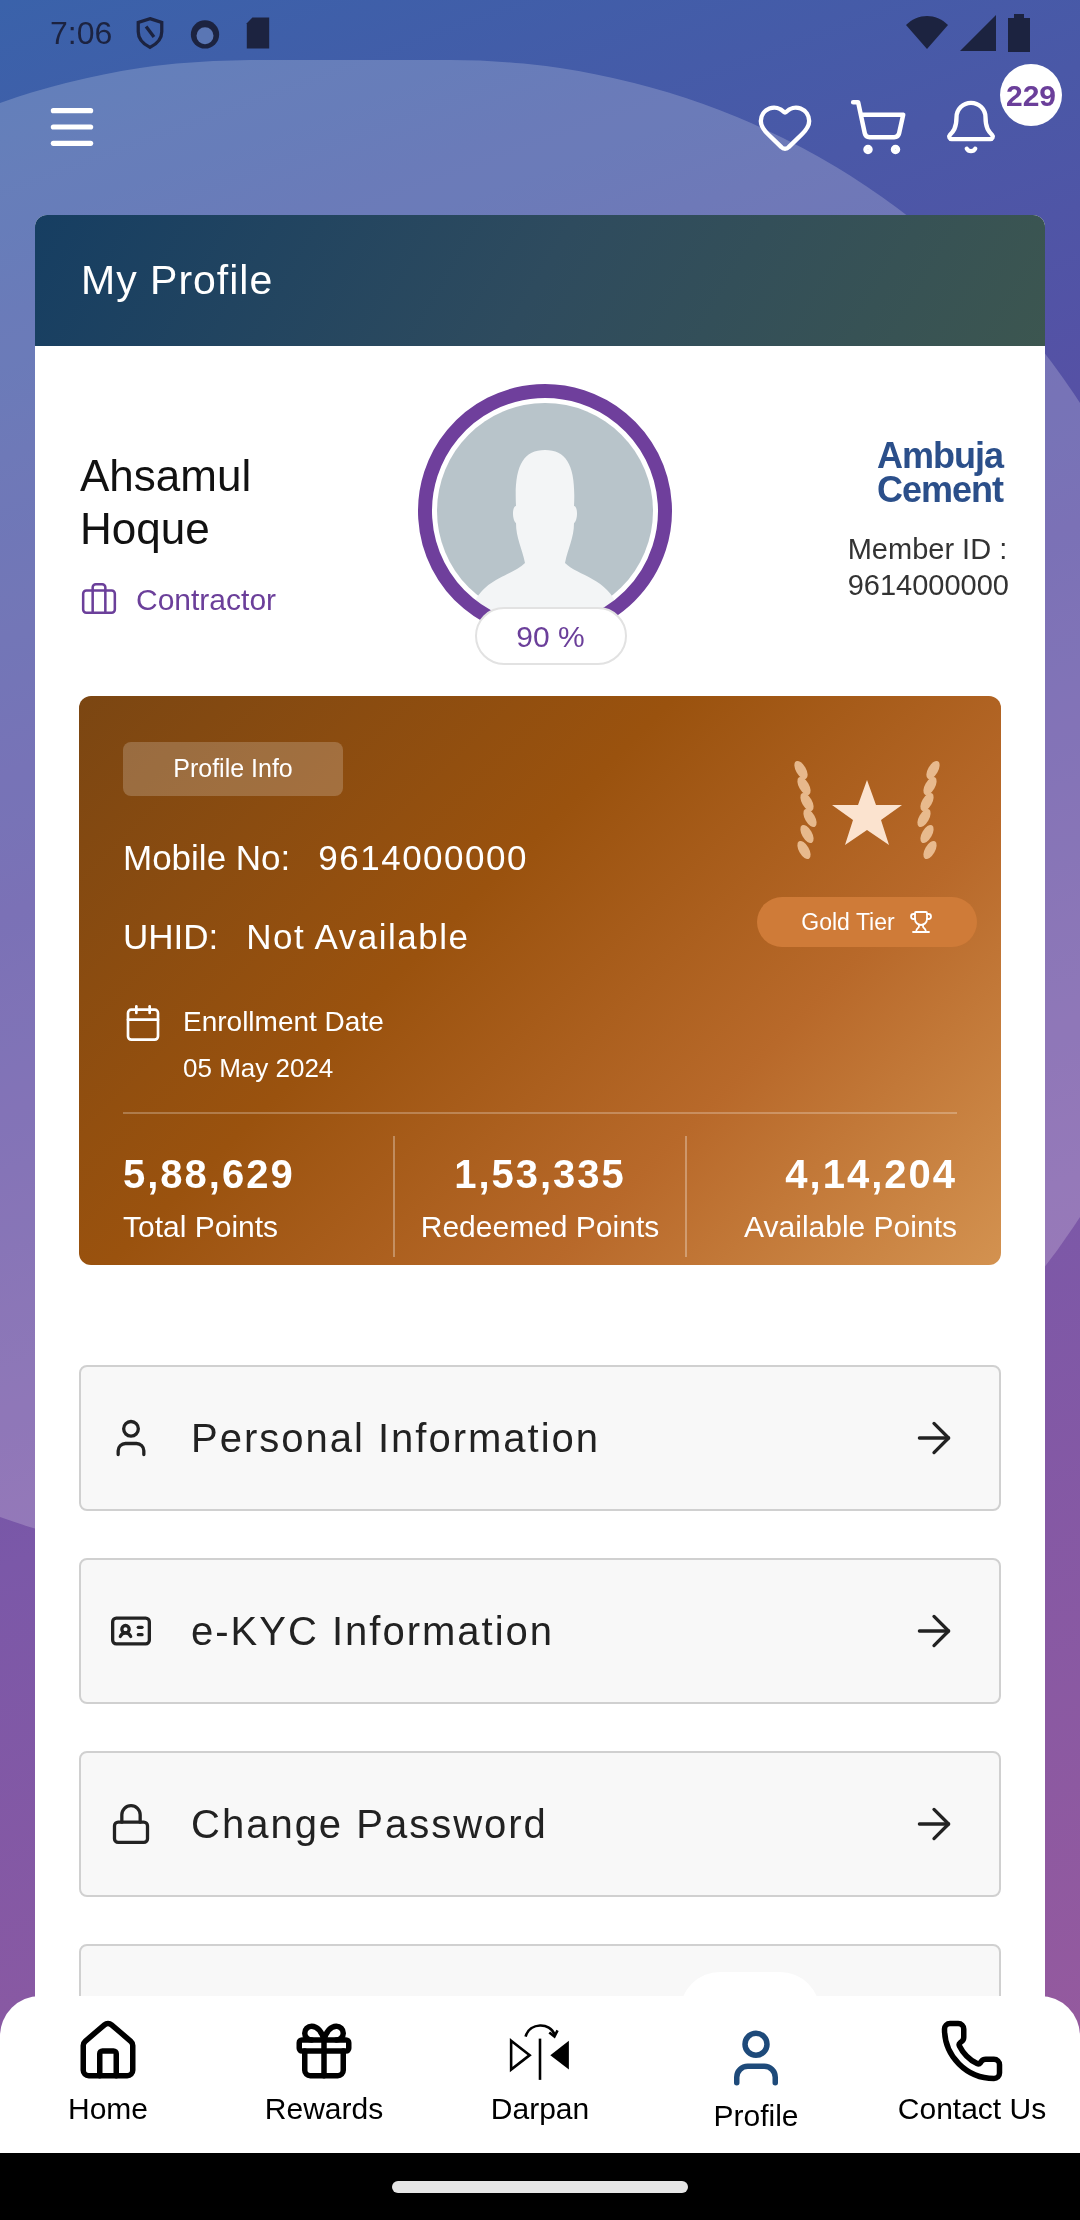 This screenshot has height=2220, width=1080. Describe the element at coordinates (871, 1174) in the screenshot. I see `points-value: 4,14,204` at that location.